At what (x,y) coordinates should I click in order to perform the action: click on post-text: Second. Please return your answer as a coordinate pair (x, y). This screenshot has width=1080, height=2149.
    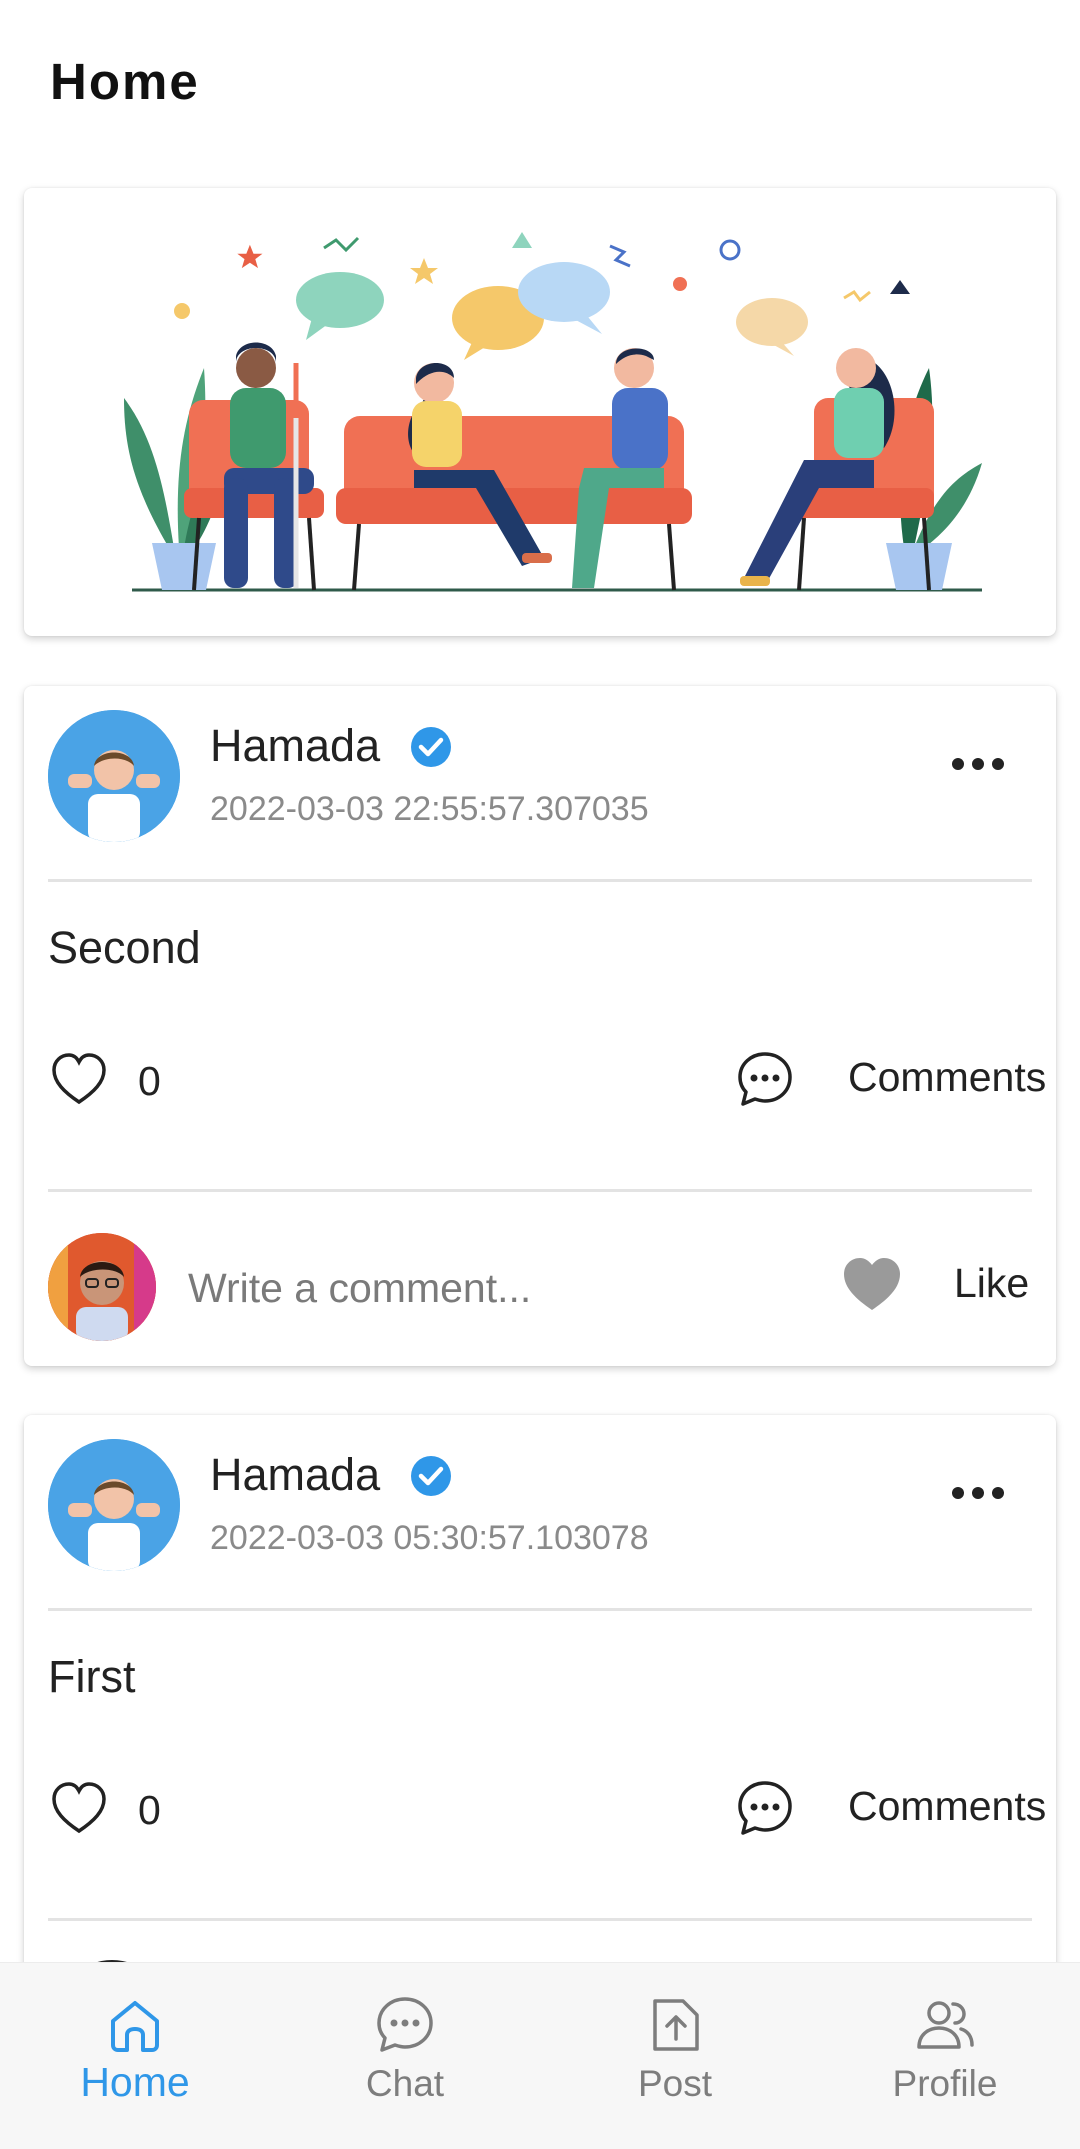
    Looking at the image, I should click on (124, 947).